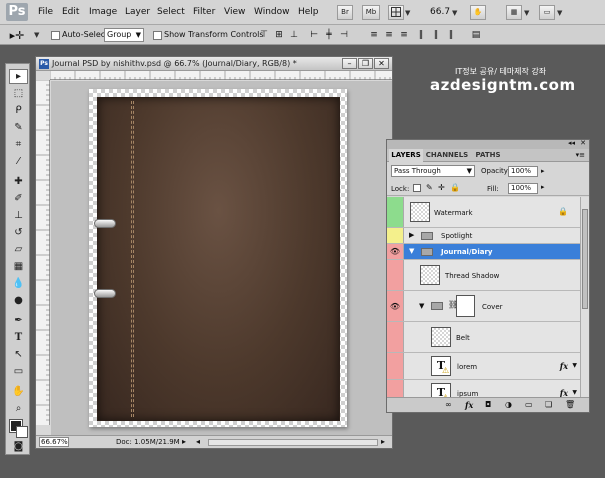 This screenshot has height=478, width=605. Describe the element at coordinates (543, 187) in the screenshot. I see `fill-slider-arrow-icon: ▸` at that location.